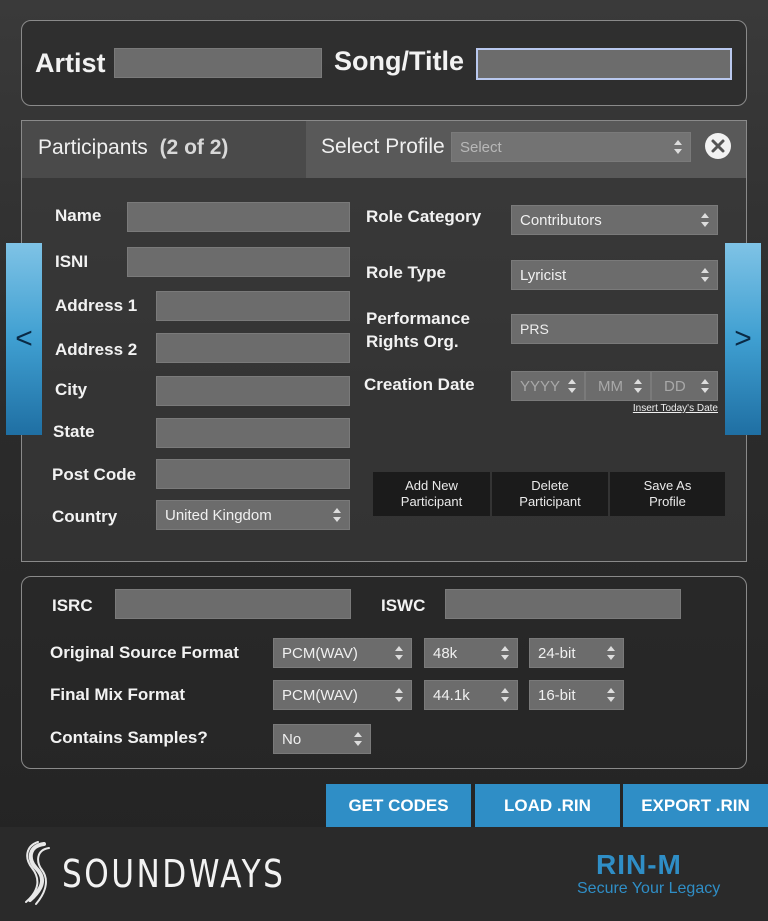  I want to click on samples-label: Contains Samples?, so click(129, 737).